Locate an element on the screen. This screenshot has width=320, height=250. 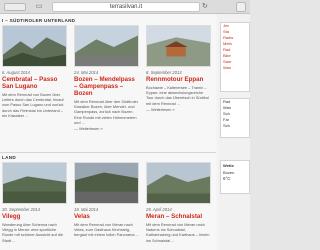
post-title: Rennmotour Eppan is located at coordinates (178, 79).